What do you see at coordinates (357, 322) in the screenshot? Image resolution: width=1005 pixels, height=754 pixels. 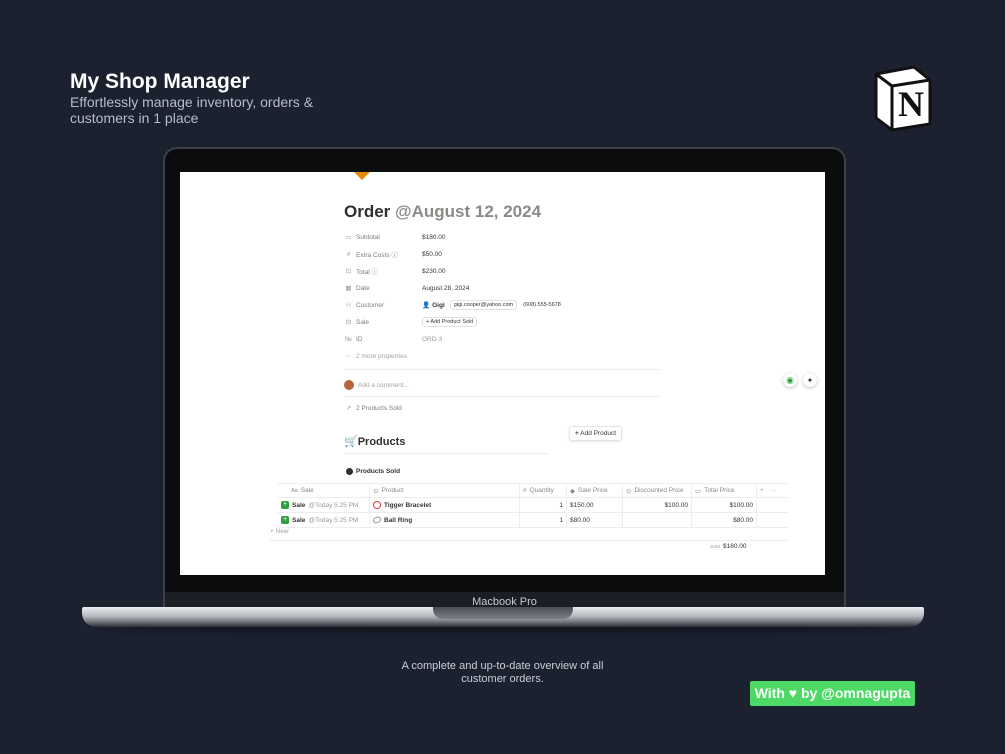 I see `property-sale: ⊟ Sale` at bounding box center [357, 322].